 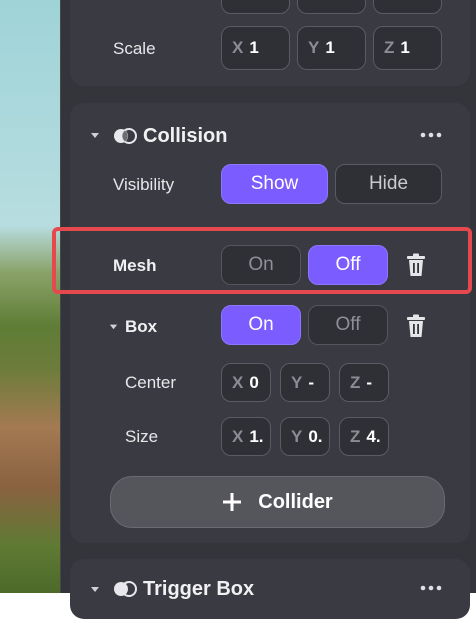 I want to click on box-chevron-icon, so click(x=113, y=326).